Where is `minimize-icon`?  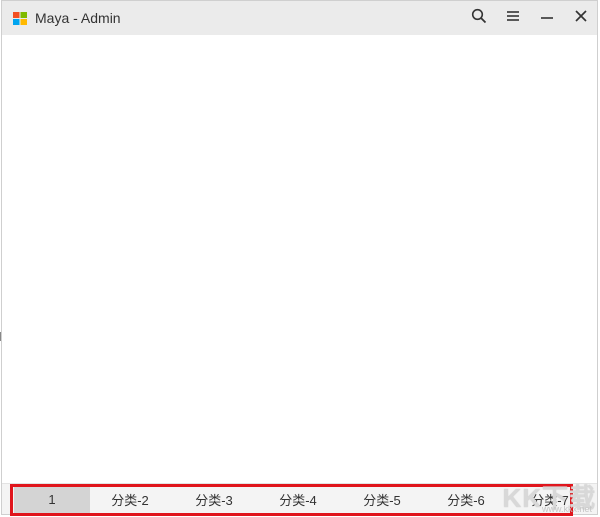 minimize-icon is located at coordinates (547, 18).